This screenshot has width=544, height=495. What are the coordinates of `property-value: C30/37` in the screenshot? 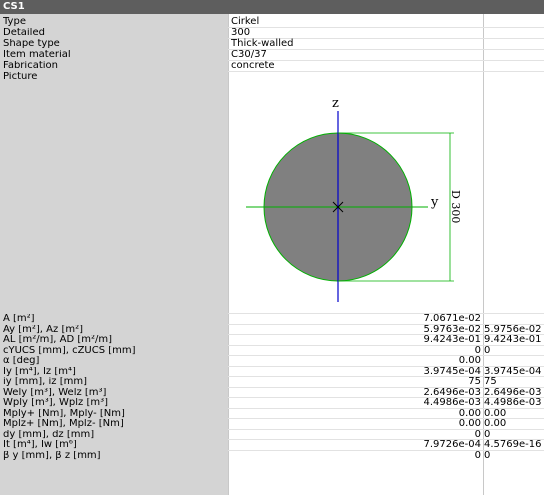 It's located at (249, 54).